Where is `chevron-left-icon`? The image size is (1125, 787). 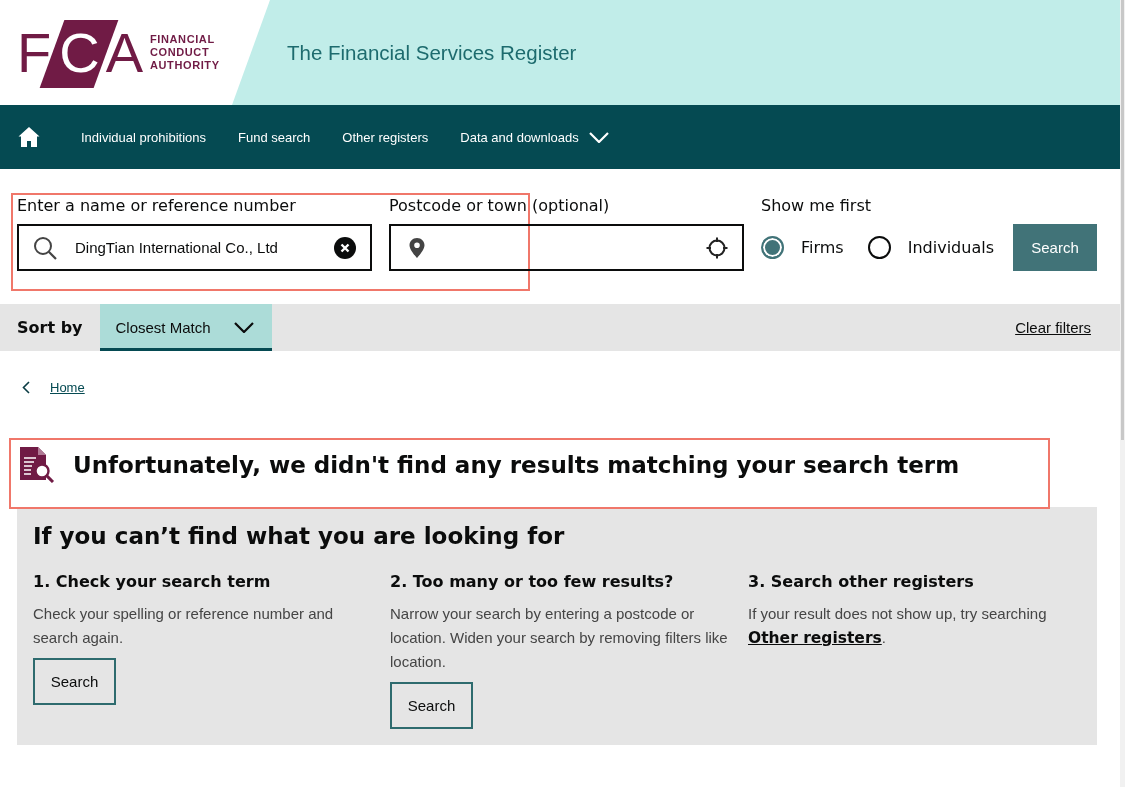
chevron-left-icon is located at coordinates (26, 387).